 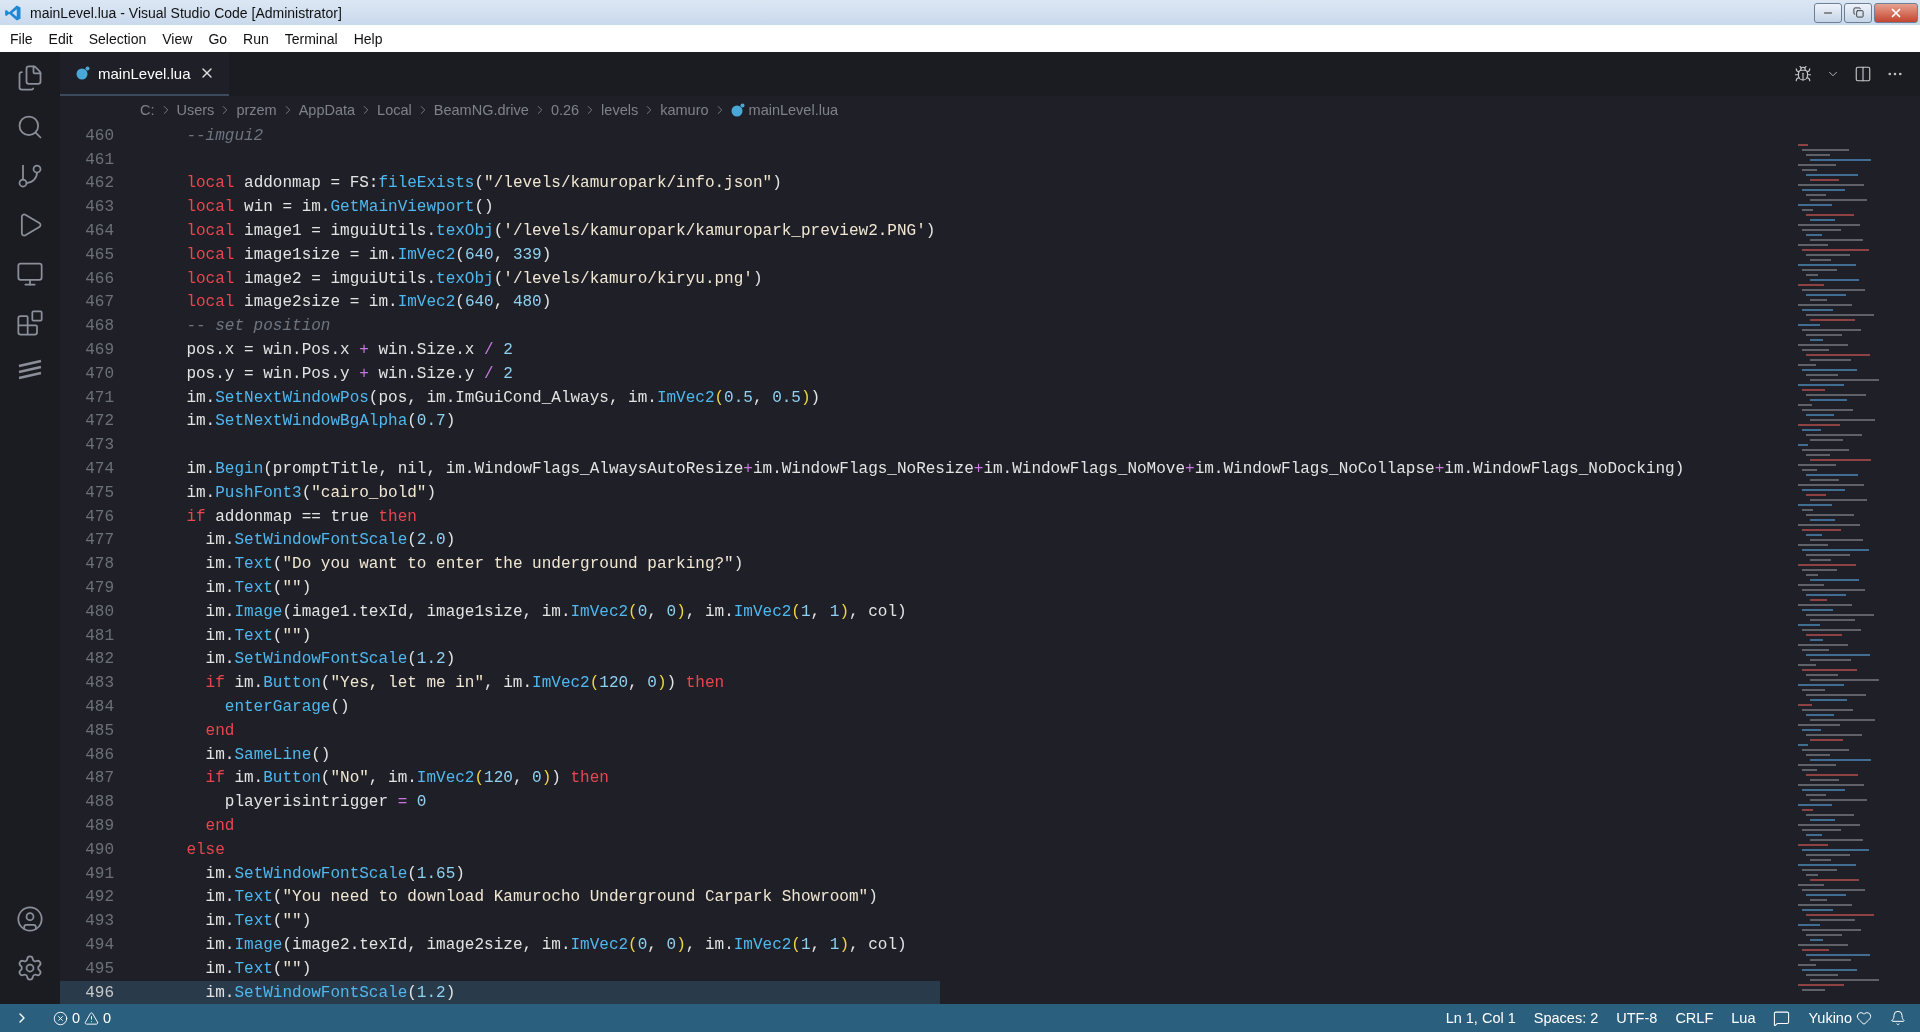 What do you see at coordinates (147, 110) in the screenshot?
I see `breadcrumb-item: C:` at bounding box center [147, 110].